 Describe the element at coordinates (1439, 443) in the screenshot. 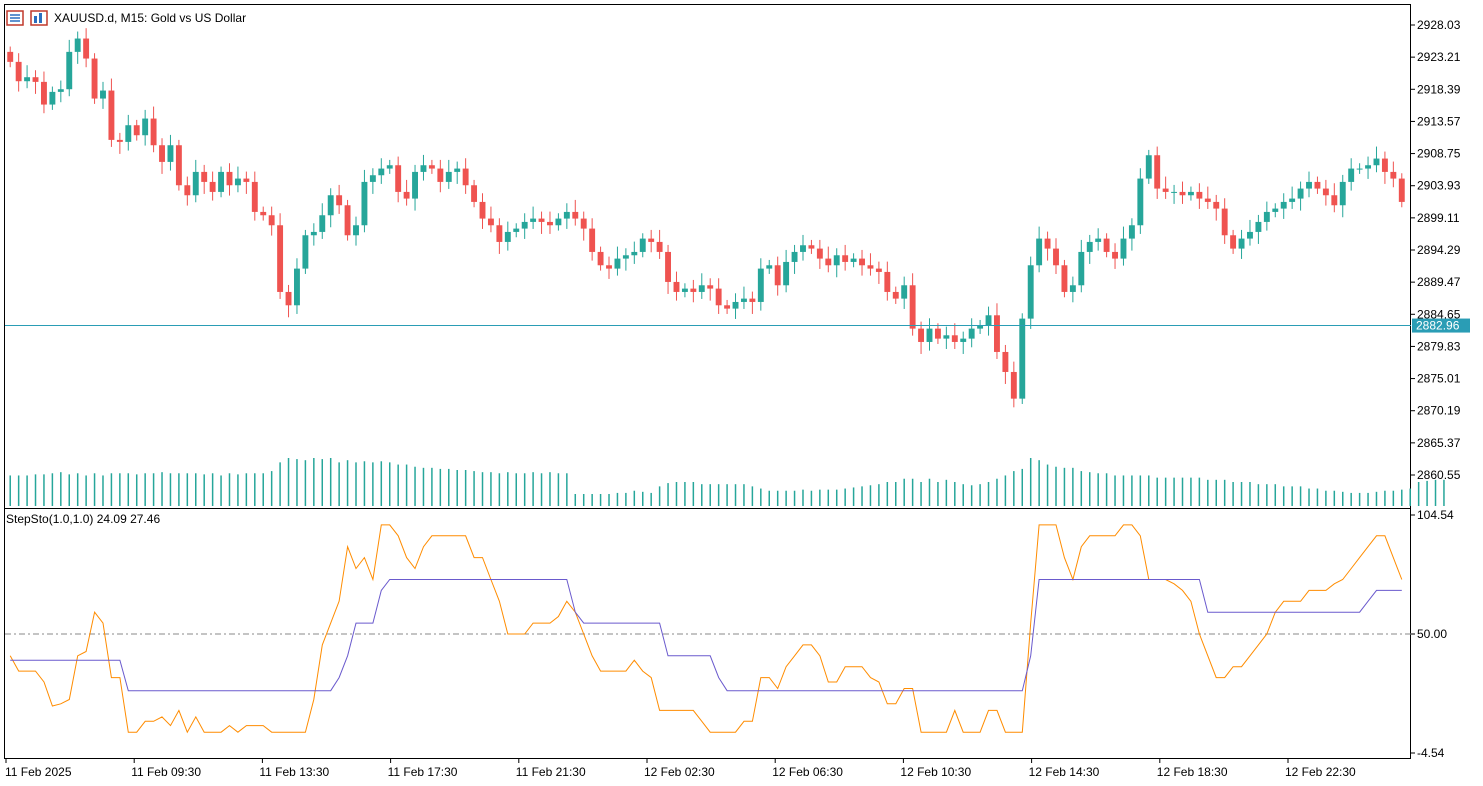

I see `price-tick-label: 2865.37` at that location.